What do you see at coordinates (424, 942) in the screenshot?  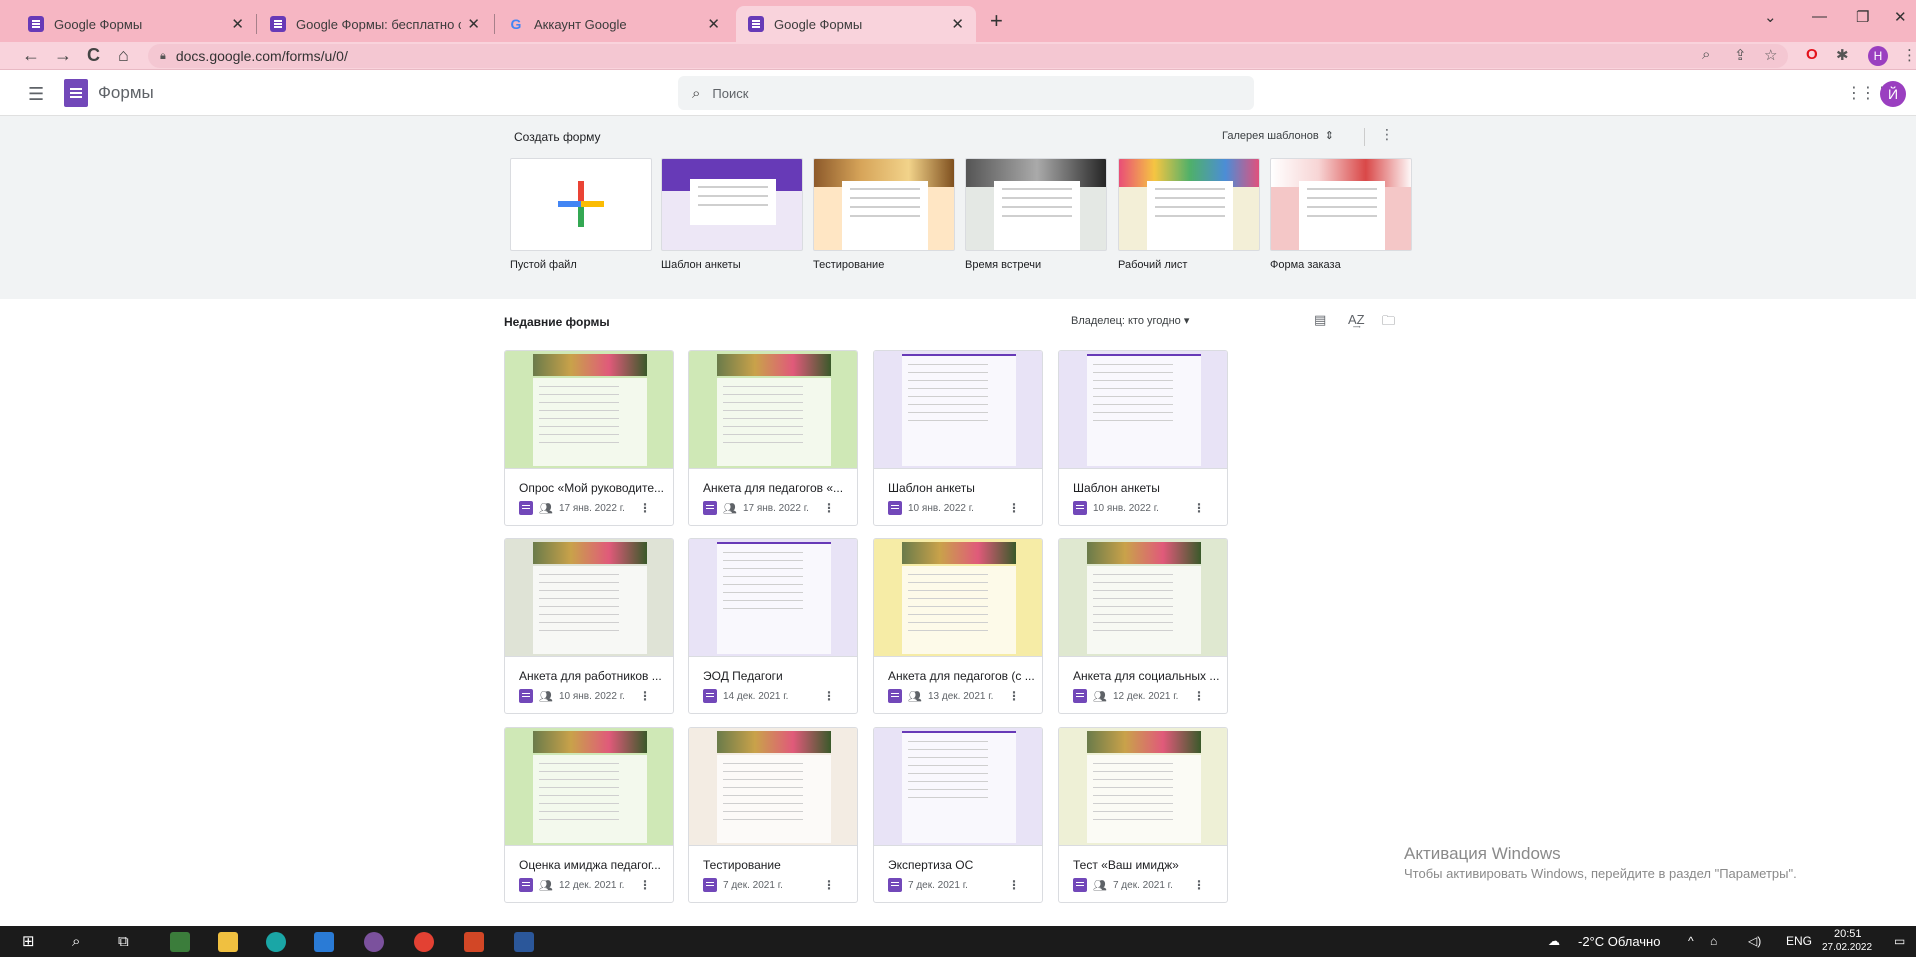 I see `chrome-icon` at bounding box center [424, 942].